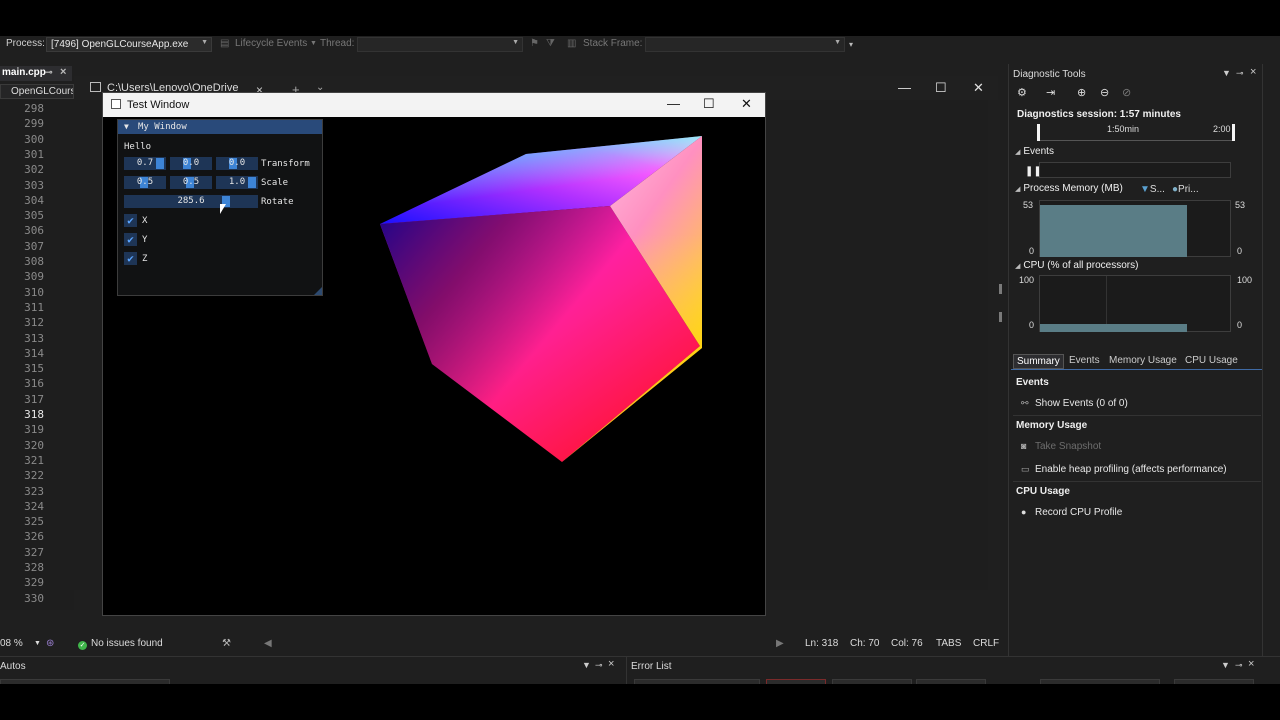  I want to click on thread-dropdown: ▼, so click(440, 44).